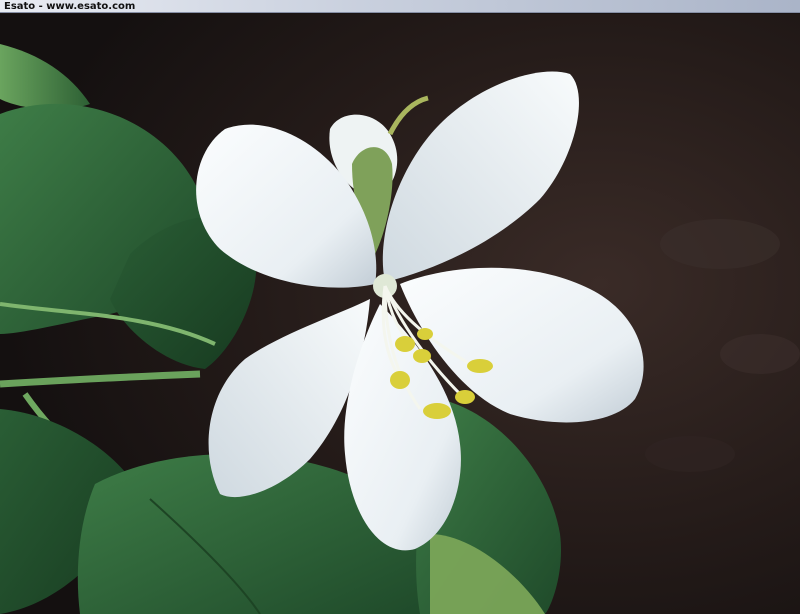 Image resolution: width=800 pixels, height=614 pixels. Describe the element at coordinates (70, 6) in the screenshot. I see `window-title: Esato - www.esato.com` at that location.